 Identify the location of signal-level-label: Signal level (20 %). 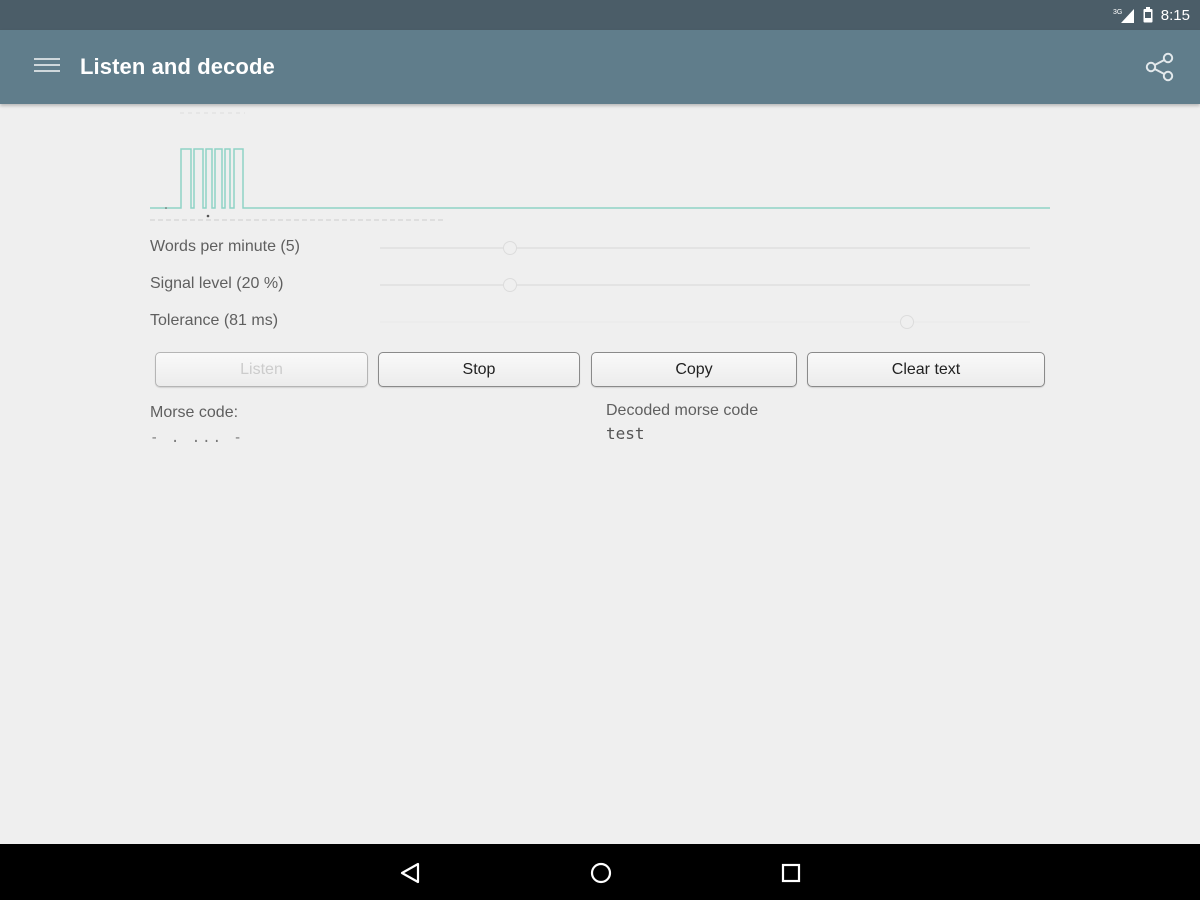
(217, 283).